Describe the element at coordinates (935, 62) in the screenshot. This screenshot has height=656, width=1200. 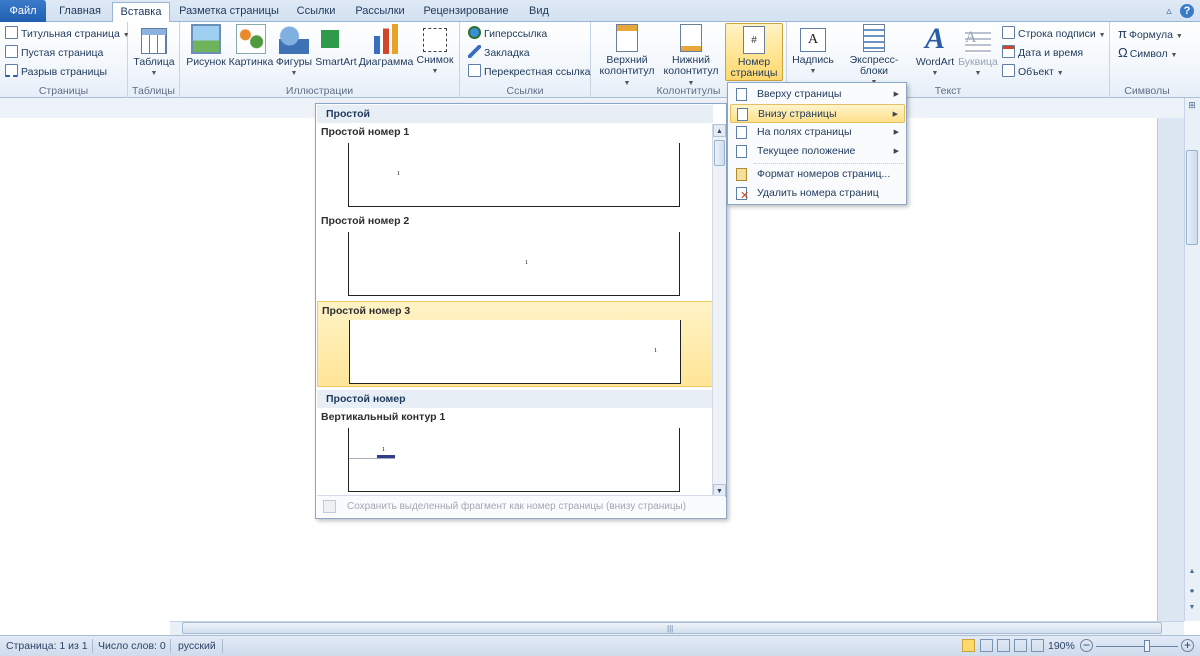
I see `wordart-label: WordArt` at that location.